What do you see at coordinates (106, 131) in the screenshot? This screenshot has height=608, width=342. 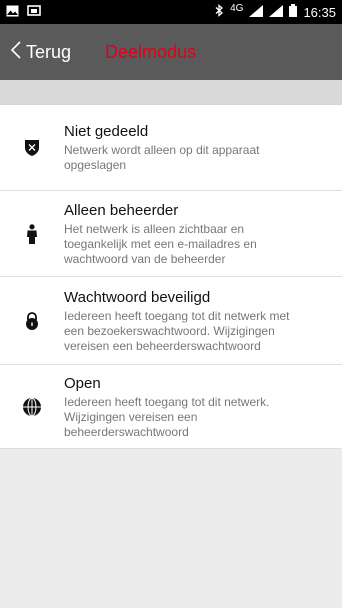 I see `option-title: Niet gedeeld` at bounding box center [106, 131].